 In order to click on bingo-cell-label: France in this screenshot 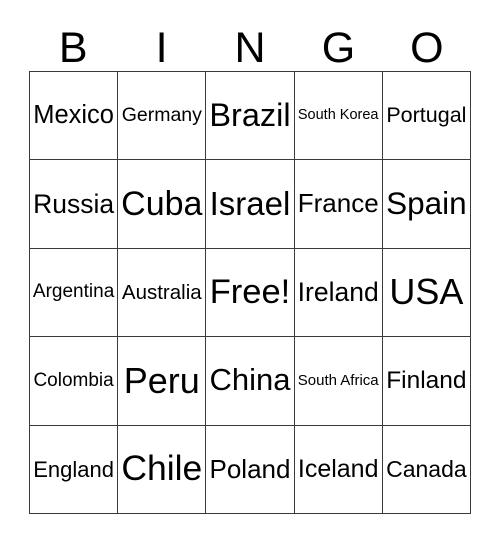, I will do `click(338, 203)`.